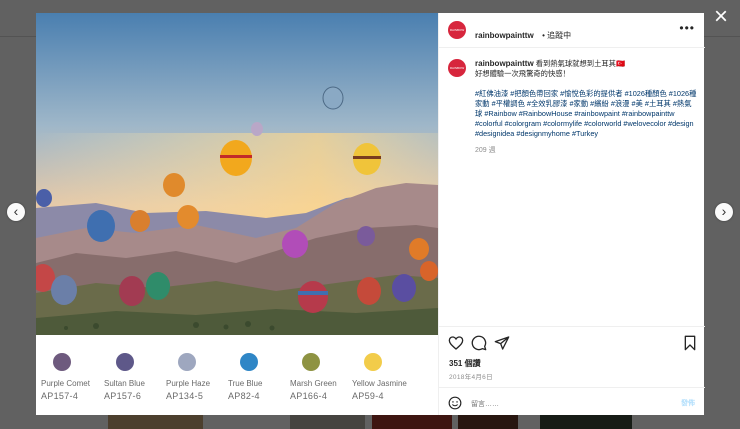 This screenshot has height=429, width=740. I want to click on caption-text-2: 好想體驗一次飛驚奇的快感！, so click(522, 73).